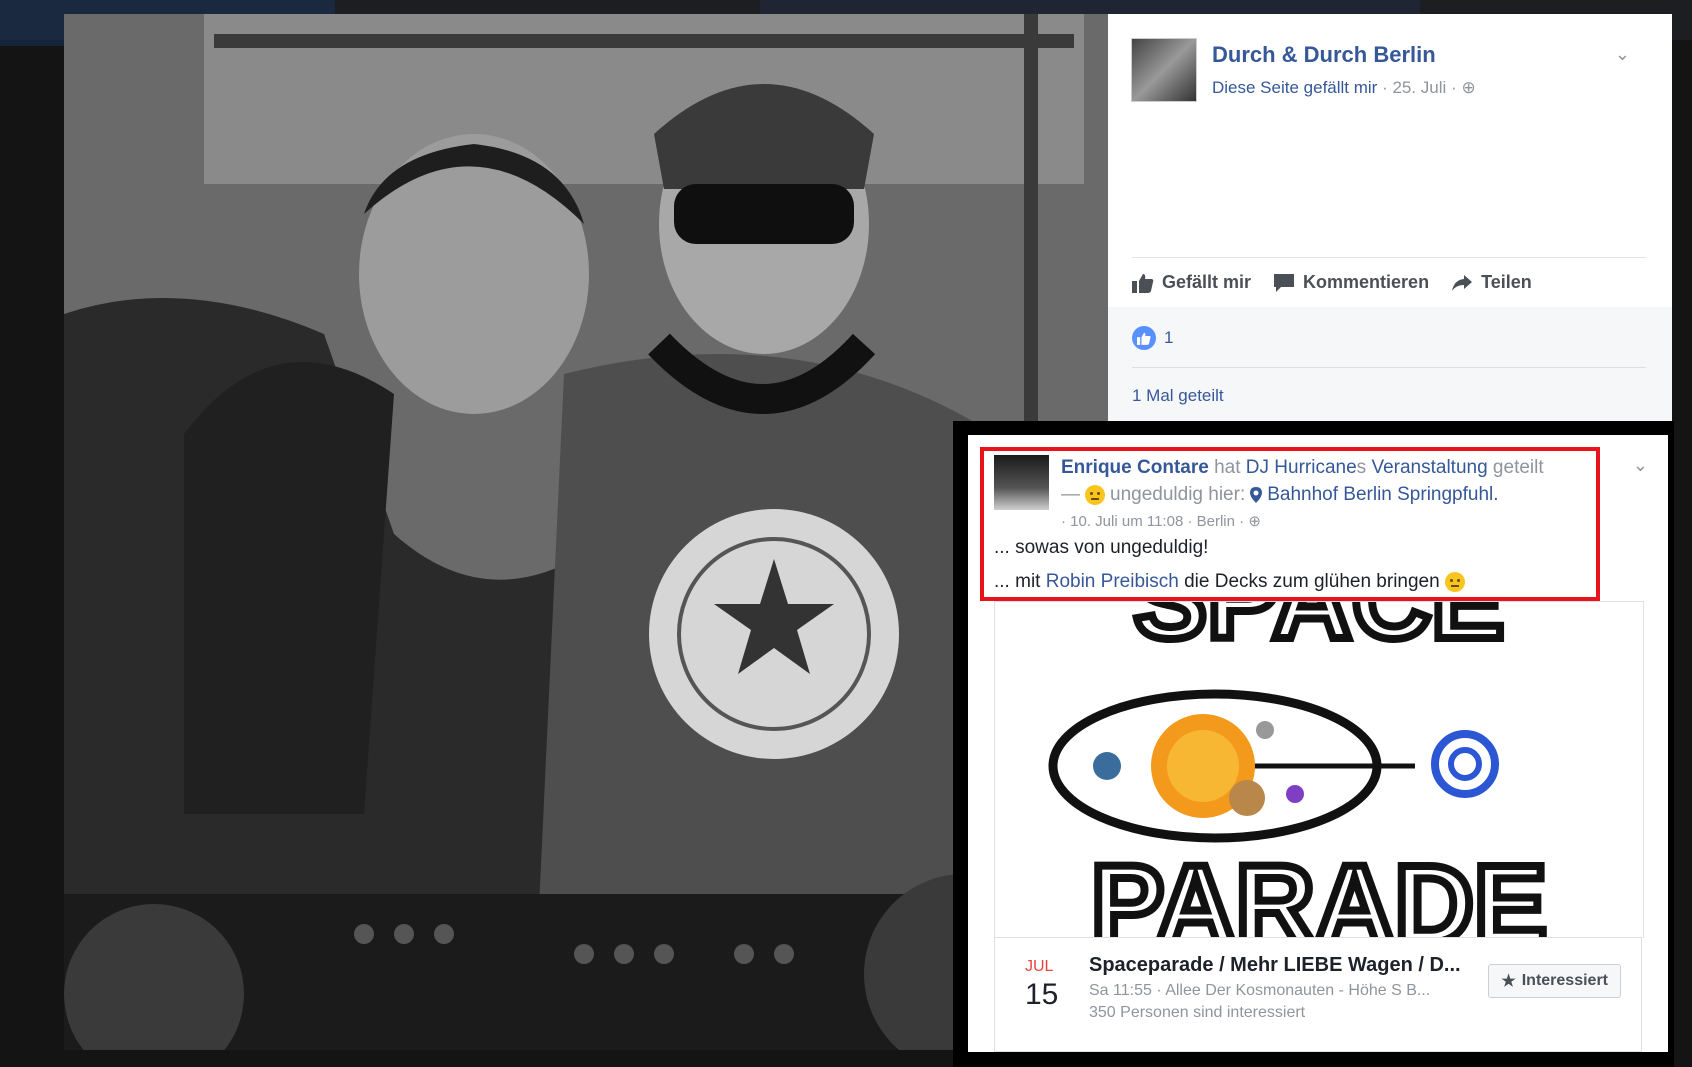 The width and height of the screenshot is (1692, 1067). I want to click on event-cover-image: SPACE PARADE, so click(1319, 769).